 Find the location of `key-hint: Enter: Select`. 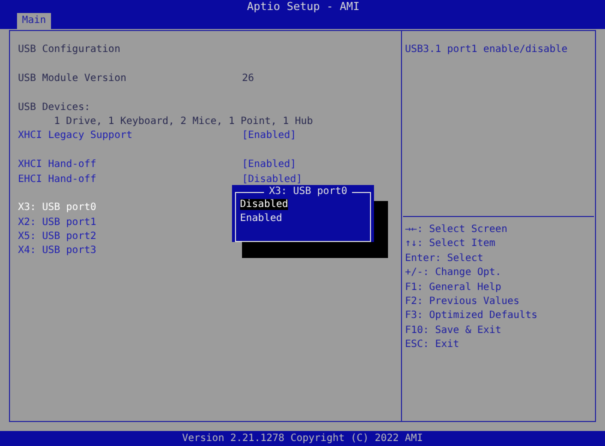

key-hint: Enter: Select is located at coordinates (444, 259).